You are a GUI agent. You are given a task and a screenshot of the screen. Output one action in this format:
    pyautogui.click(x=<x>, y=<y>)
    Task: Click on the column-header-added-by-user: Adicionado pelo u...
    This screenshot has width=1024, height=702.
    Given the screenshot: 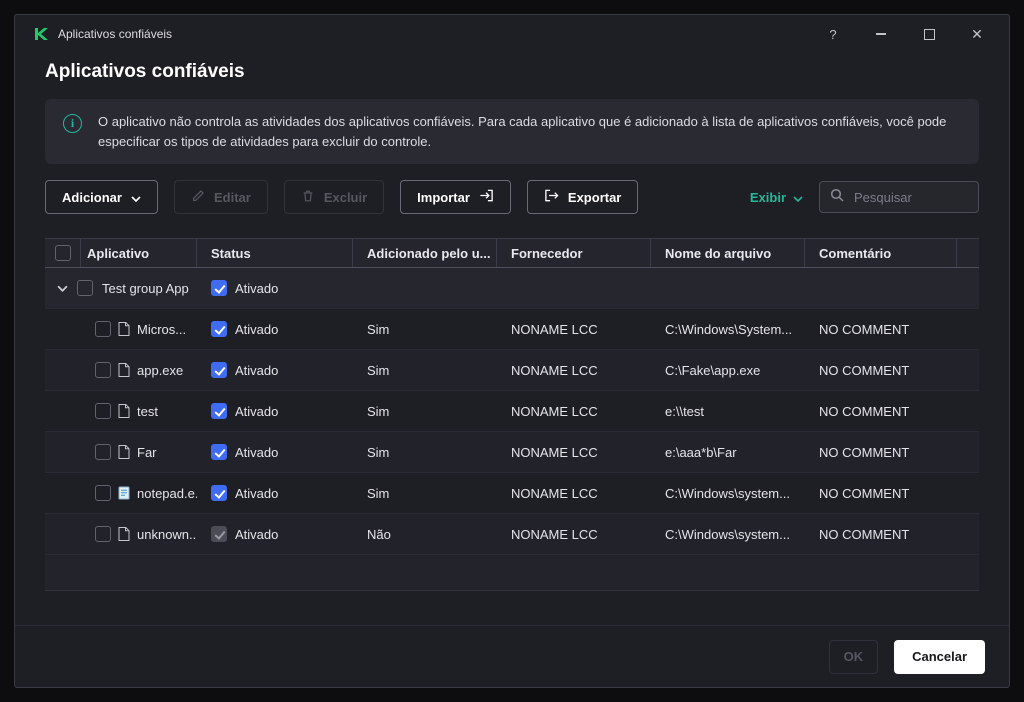 What is the action you would take?
    pyautogui.click(x=425, y=253)
    